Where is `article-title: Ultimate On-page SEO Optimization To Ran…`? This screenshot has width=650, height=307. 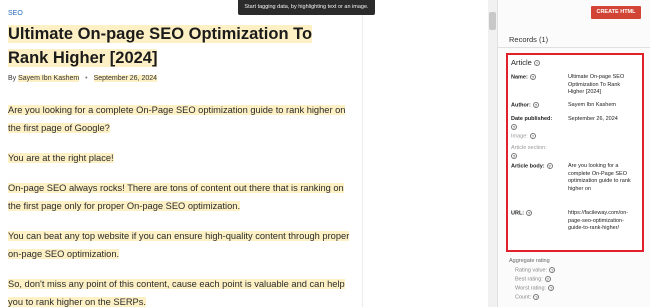
article-title: Ultimate On-page SEO Optimization To Ran… is located at coordinates (178, 46).